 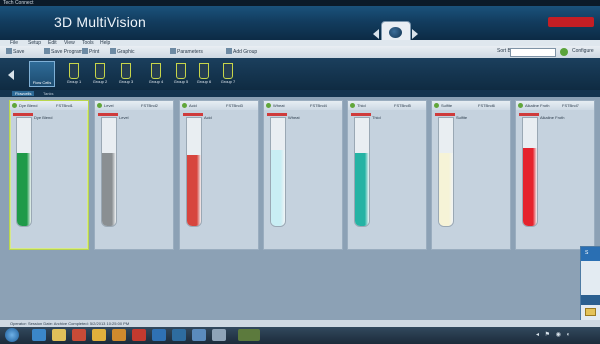 I want to click on group-item: Group 2, so click(x=100, y=74).